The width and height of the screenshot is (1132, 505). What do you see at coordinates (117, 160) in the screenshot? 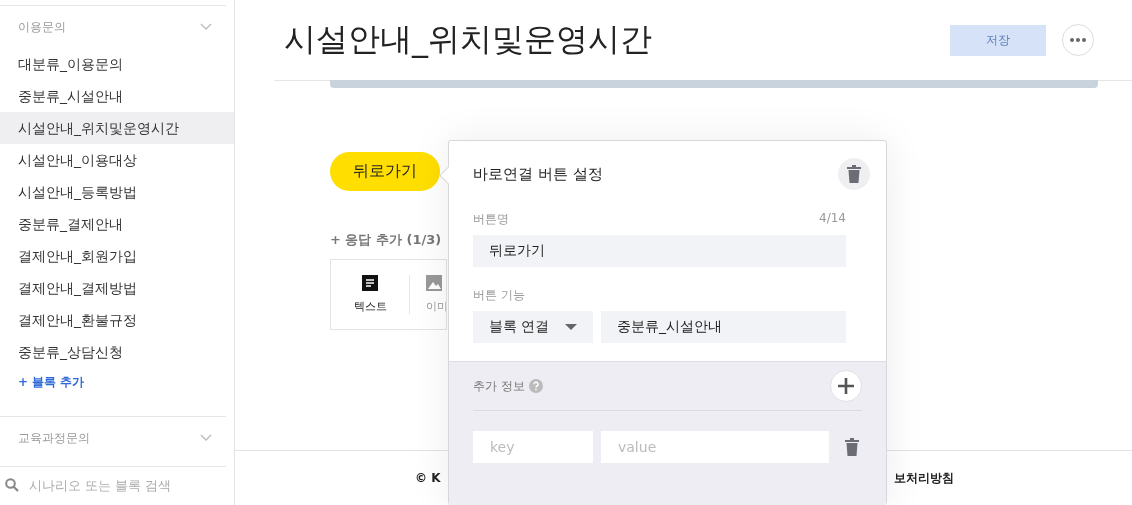
I see `sidebar-item: 시설안내_이용대상` at bounding box center [117, 160].